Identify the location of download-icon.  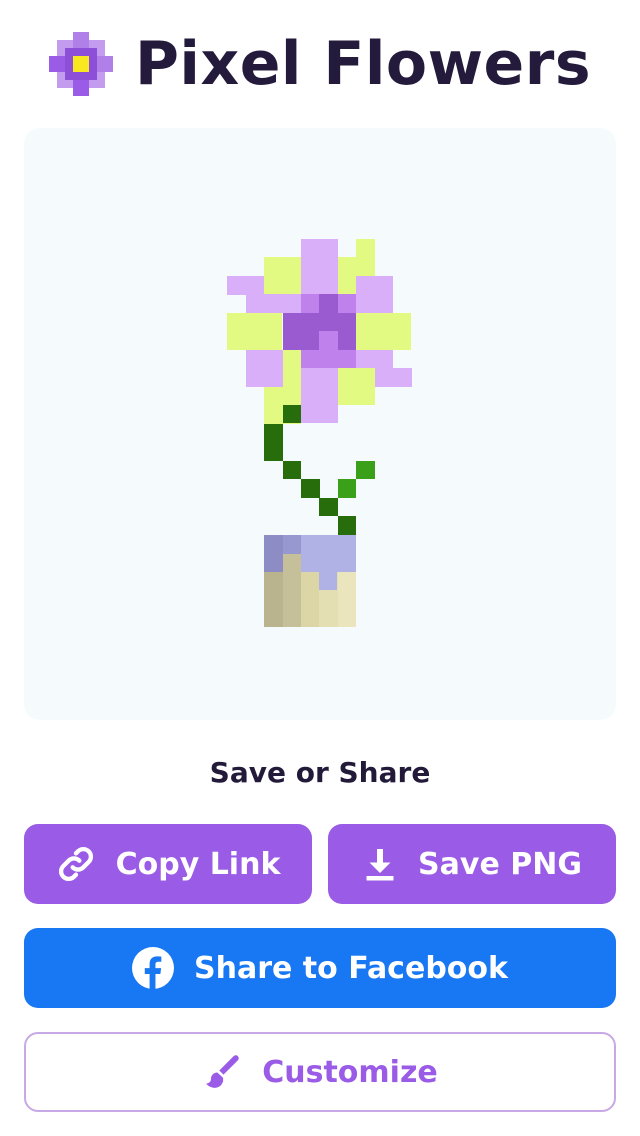
(380, 864).